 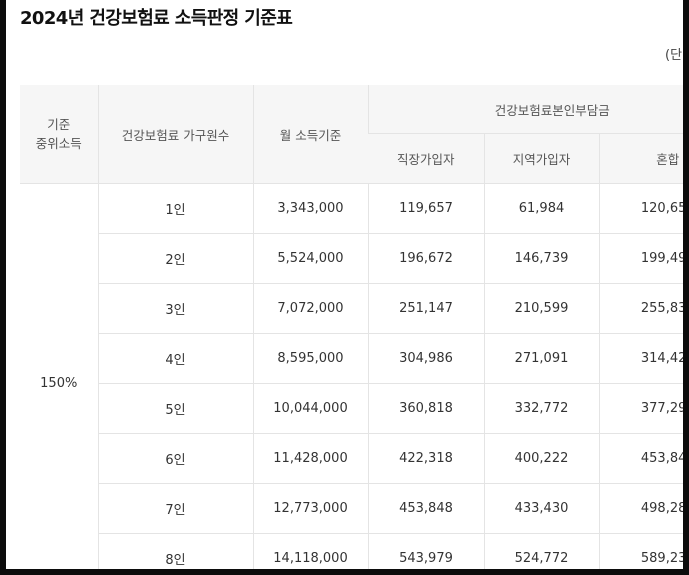 What do you see at coordinates (541, 308) in the screenshot?
I see `regional-cell: 210,599` at bounding box center [541, 308].